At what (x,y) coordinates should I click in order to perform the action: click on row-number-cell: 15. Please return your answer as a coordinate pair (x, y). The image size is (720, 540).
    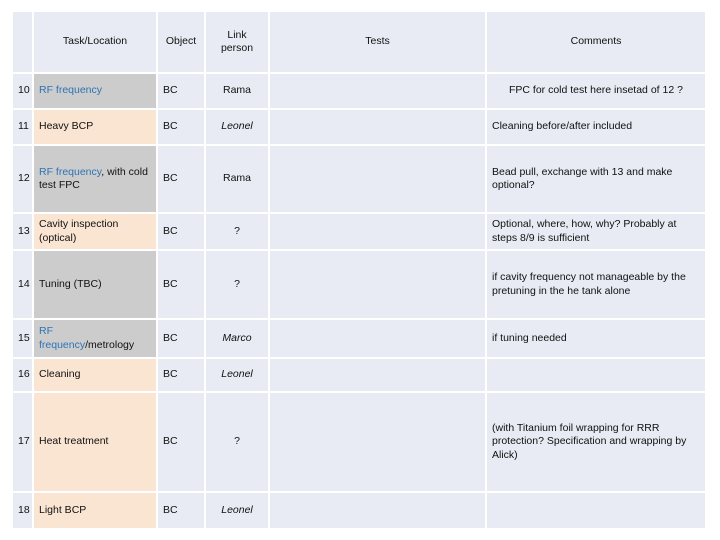
    Looking at the image, I should click on (23, 339).